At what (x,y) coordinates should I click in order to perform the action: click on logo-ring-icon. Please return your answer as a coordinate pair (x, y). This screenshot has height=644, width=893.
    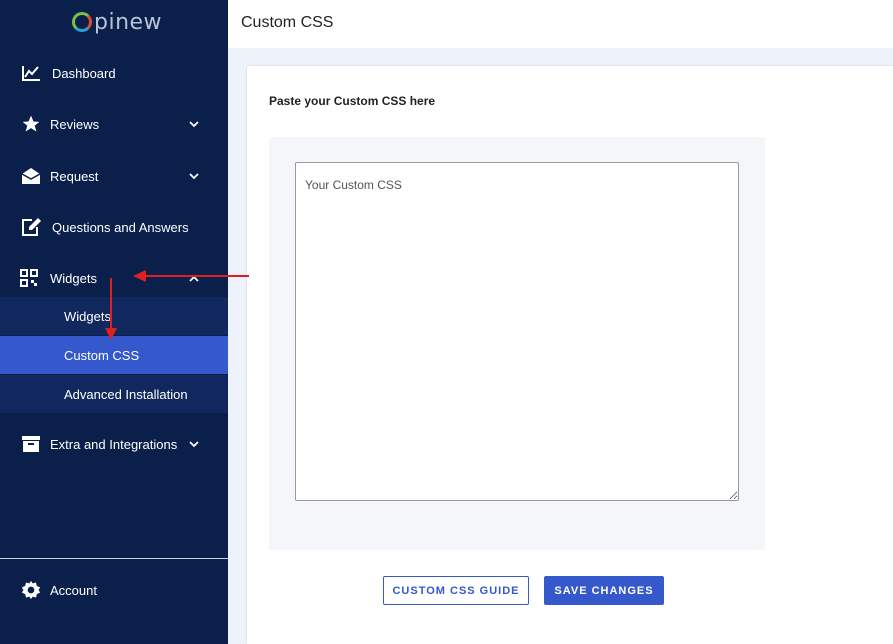
    Looking at the image, I should click on (82, 22).